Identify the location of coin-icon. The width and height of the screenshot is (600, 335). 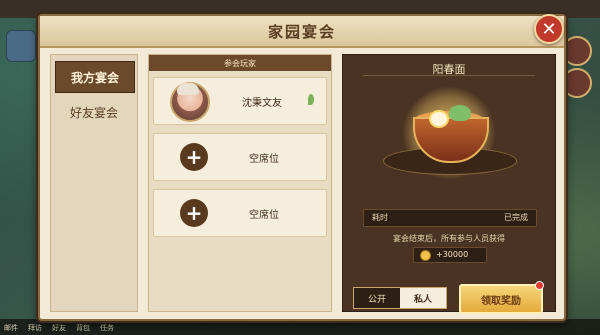
(425, 255).